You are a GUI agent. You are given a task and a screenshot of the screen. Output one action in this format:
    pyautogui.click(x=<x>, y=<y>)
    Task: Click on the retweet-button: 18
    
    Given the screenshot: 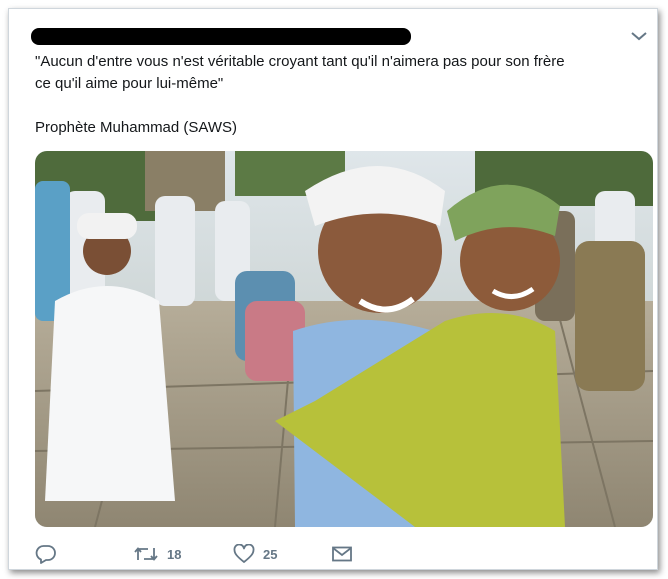 What is the action you would take?
    pyautogui.click(x=157, y=554)
    